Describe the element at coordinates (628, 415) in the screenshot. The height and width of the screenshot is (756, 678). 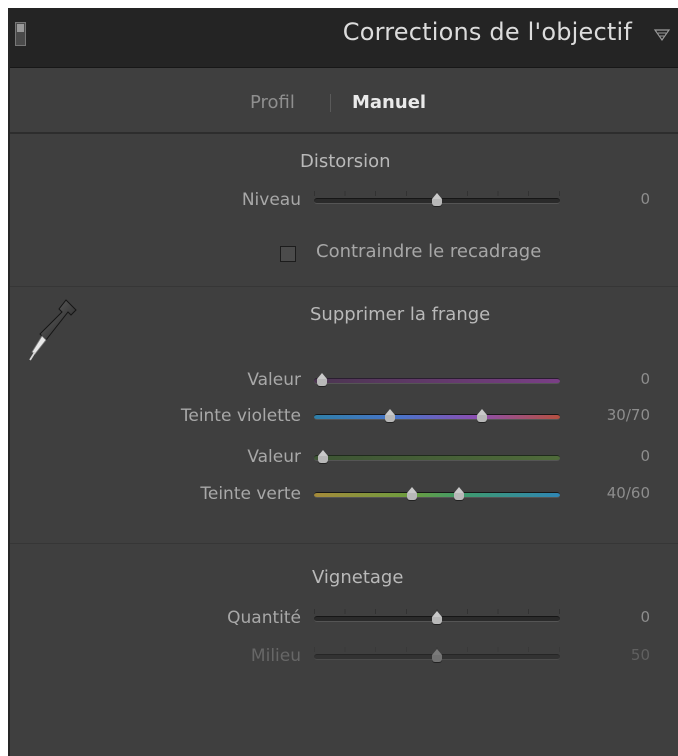
I see `slider-value: 30/70` at that location.